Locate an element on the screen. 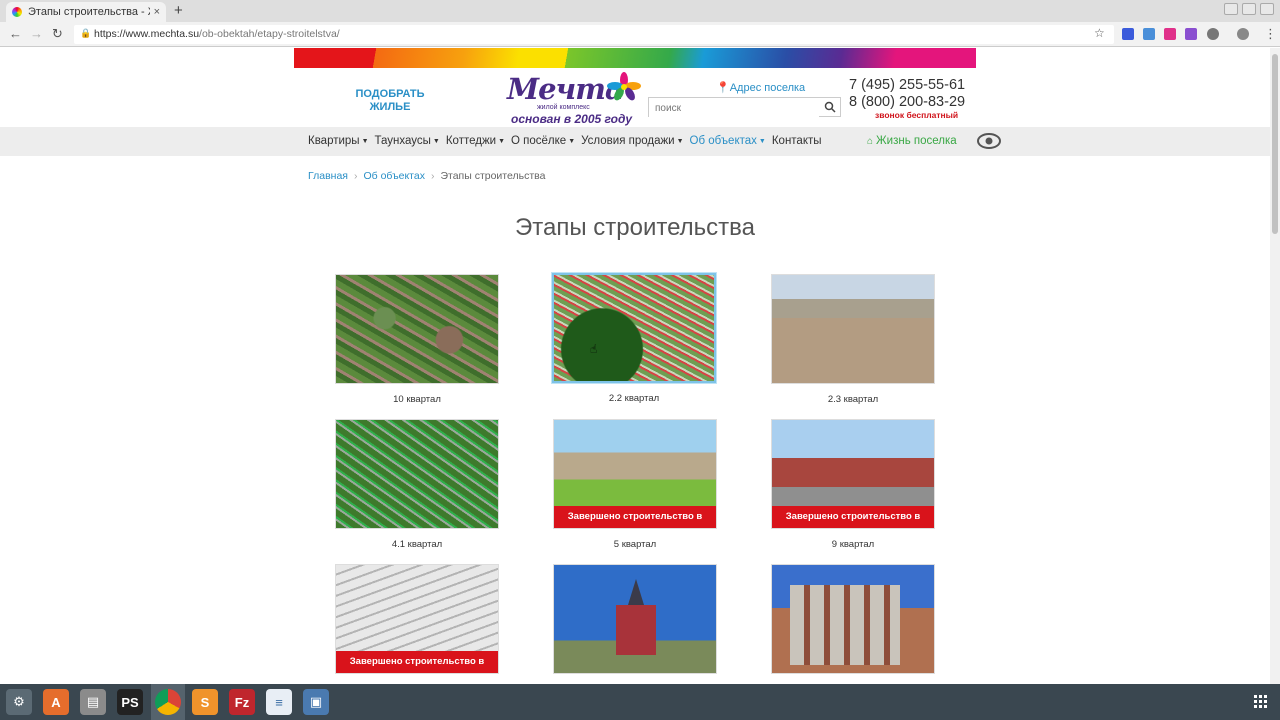 This screenshot has width=1280, height=720. reload-icon: ↻ is located at coordinates (57, 34).